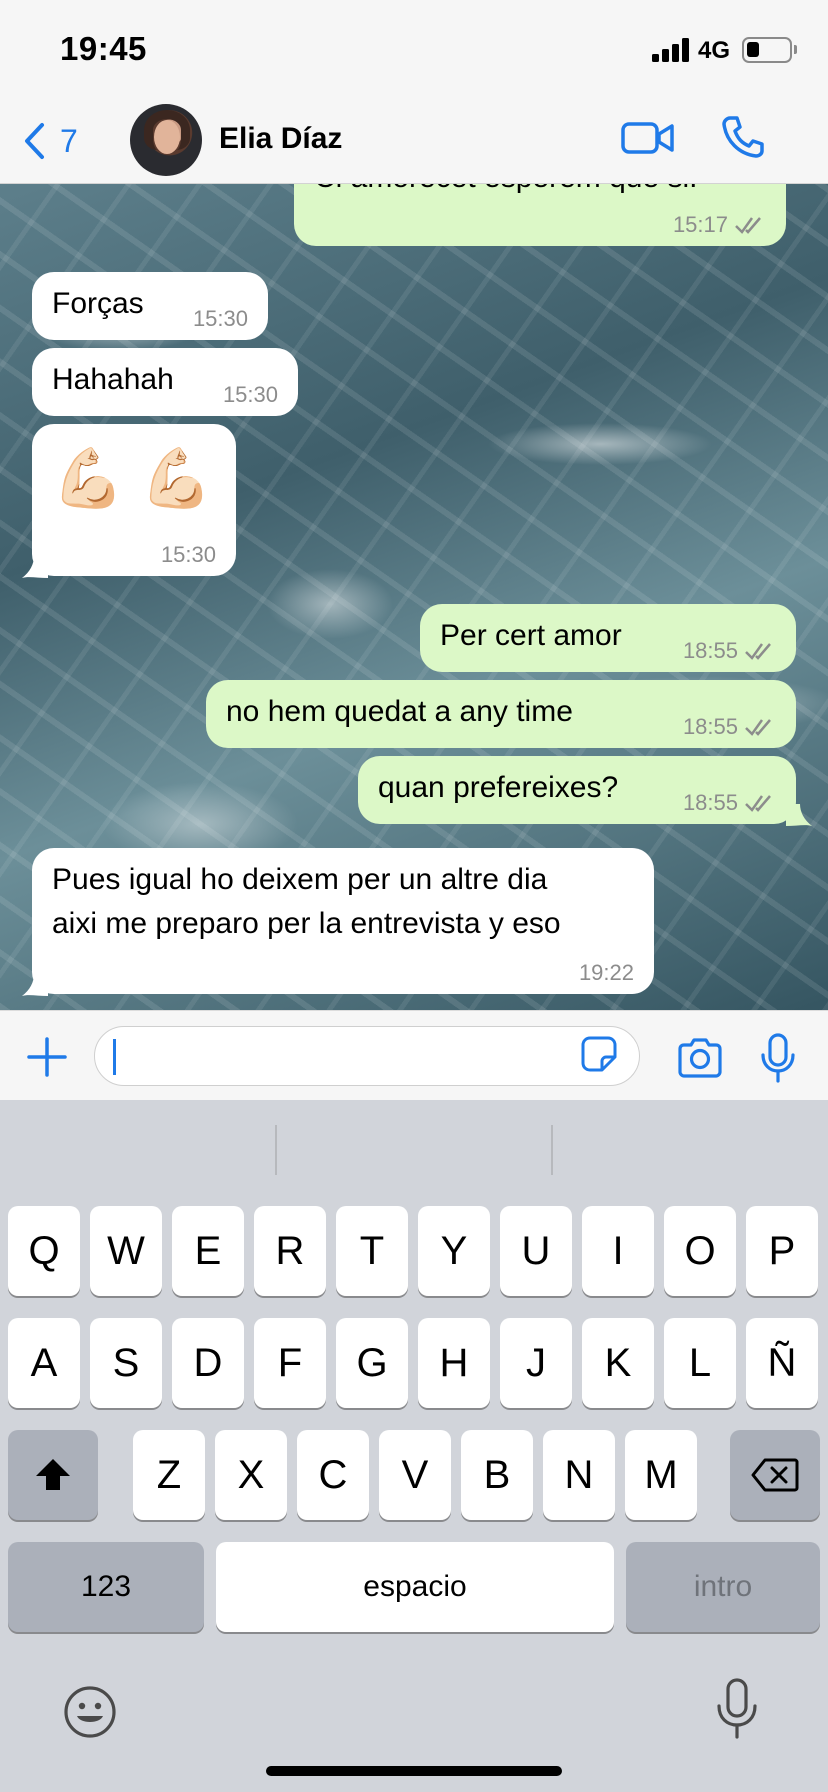  I want to click on key-v: V, so click(415, 1475).